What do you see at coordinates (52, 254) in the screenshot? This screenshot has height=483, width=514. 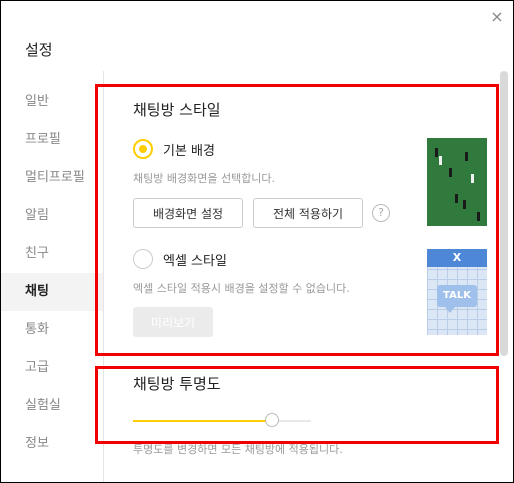 I see `sidebar-item-friends: 친구` at bounding box center [52, 254].